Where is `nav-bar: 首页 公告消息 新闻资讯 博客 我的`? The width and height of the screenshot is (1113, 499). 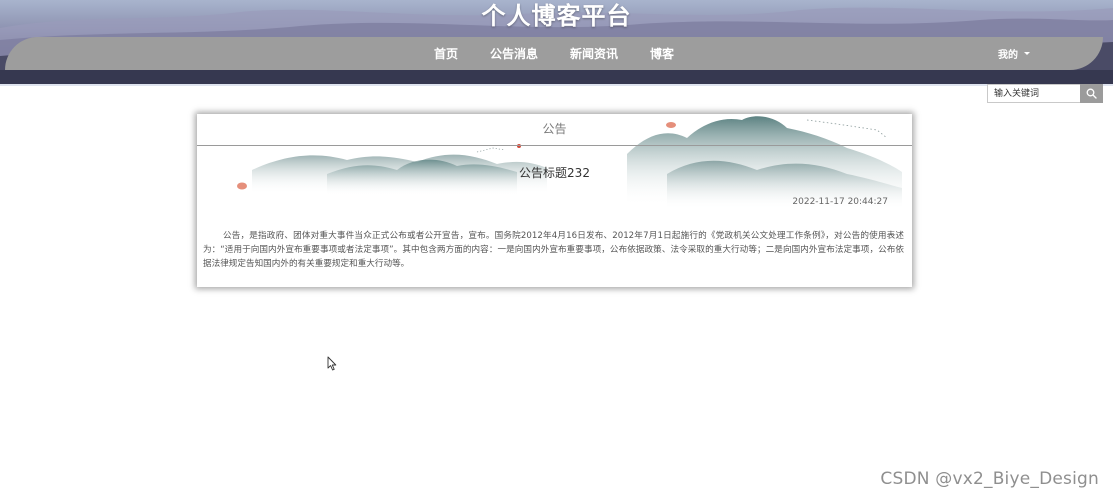 nav-bar: 首页 公告消息 新闻资讯 博客 我的 is located at coordinates (554, 53).